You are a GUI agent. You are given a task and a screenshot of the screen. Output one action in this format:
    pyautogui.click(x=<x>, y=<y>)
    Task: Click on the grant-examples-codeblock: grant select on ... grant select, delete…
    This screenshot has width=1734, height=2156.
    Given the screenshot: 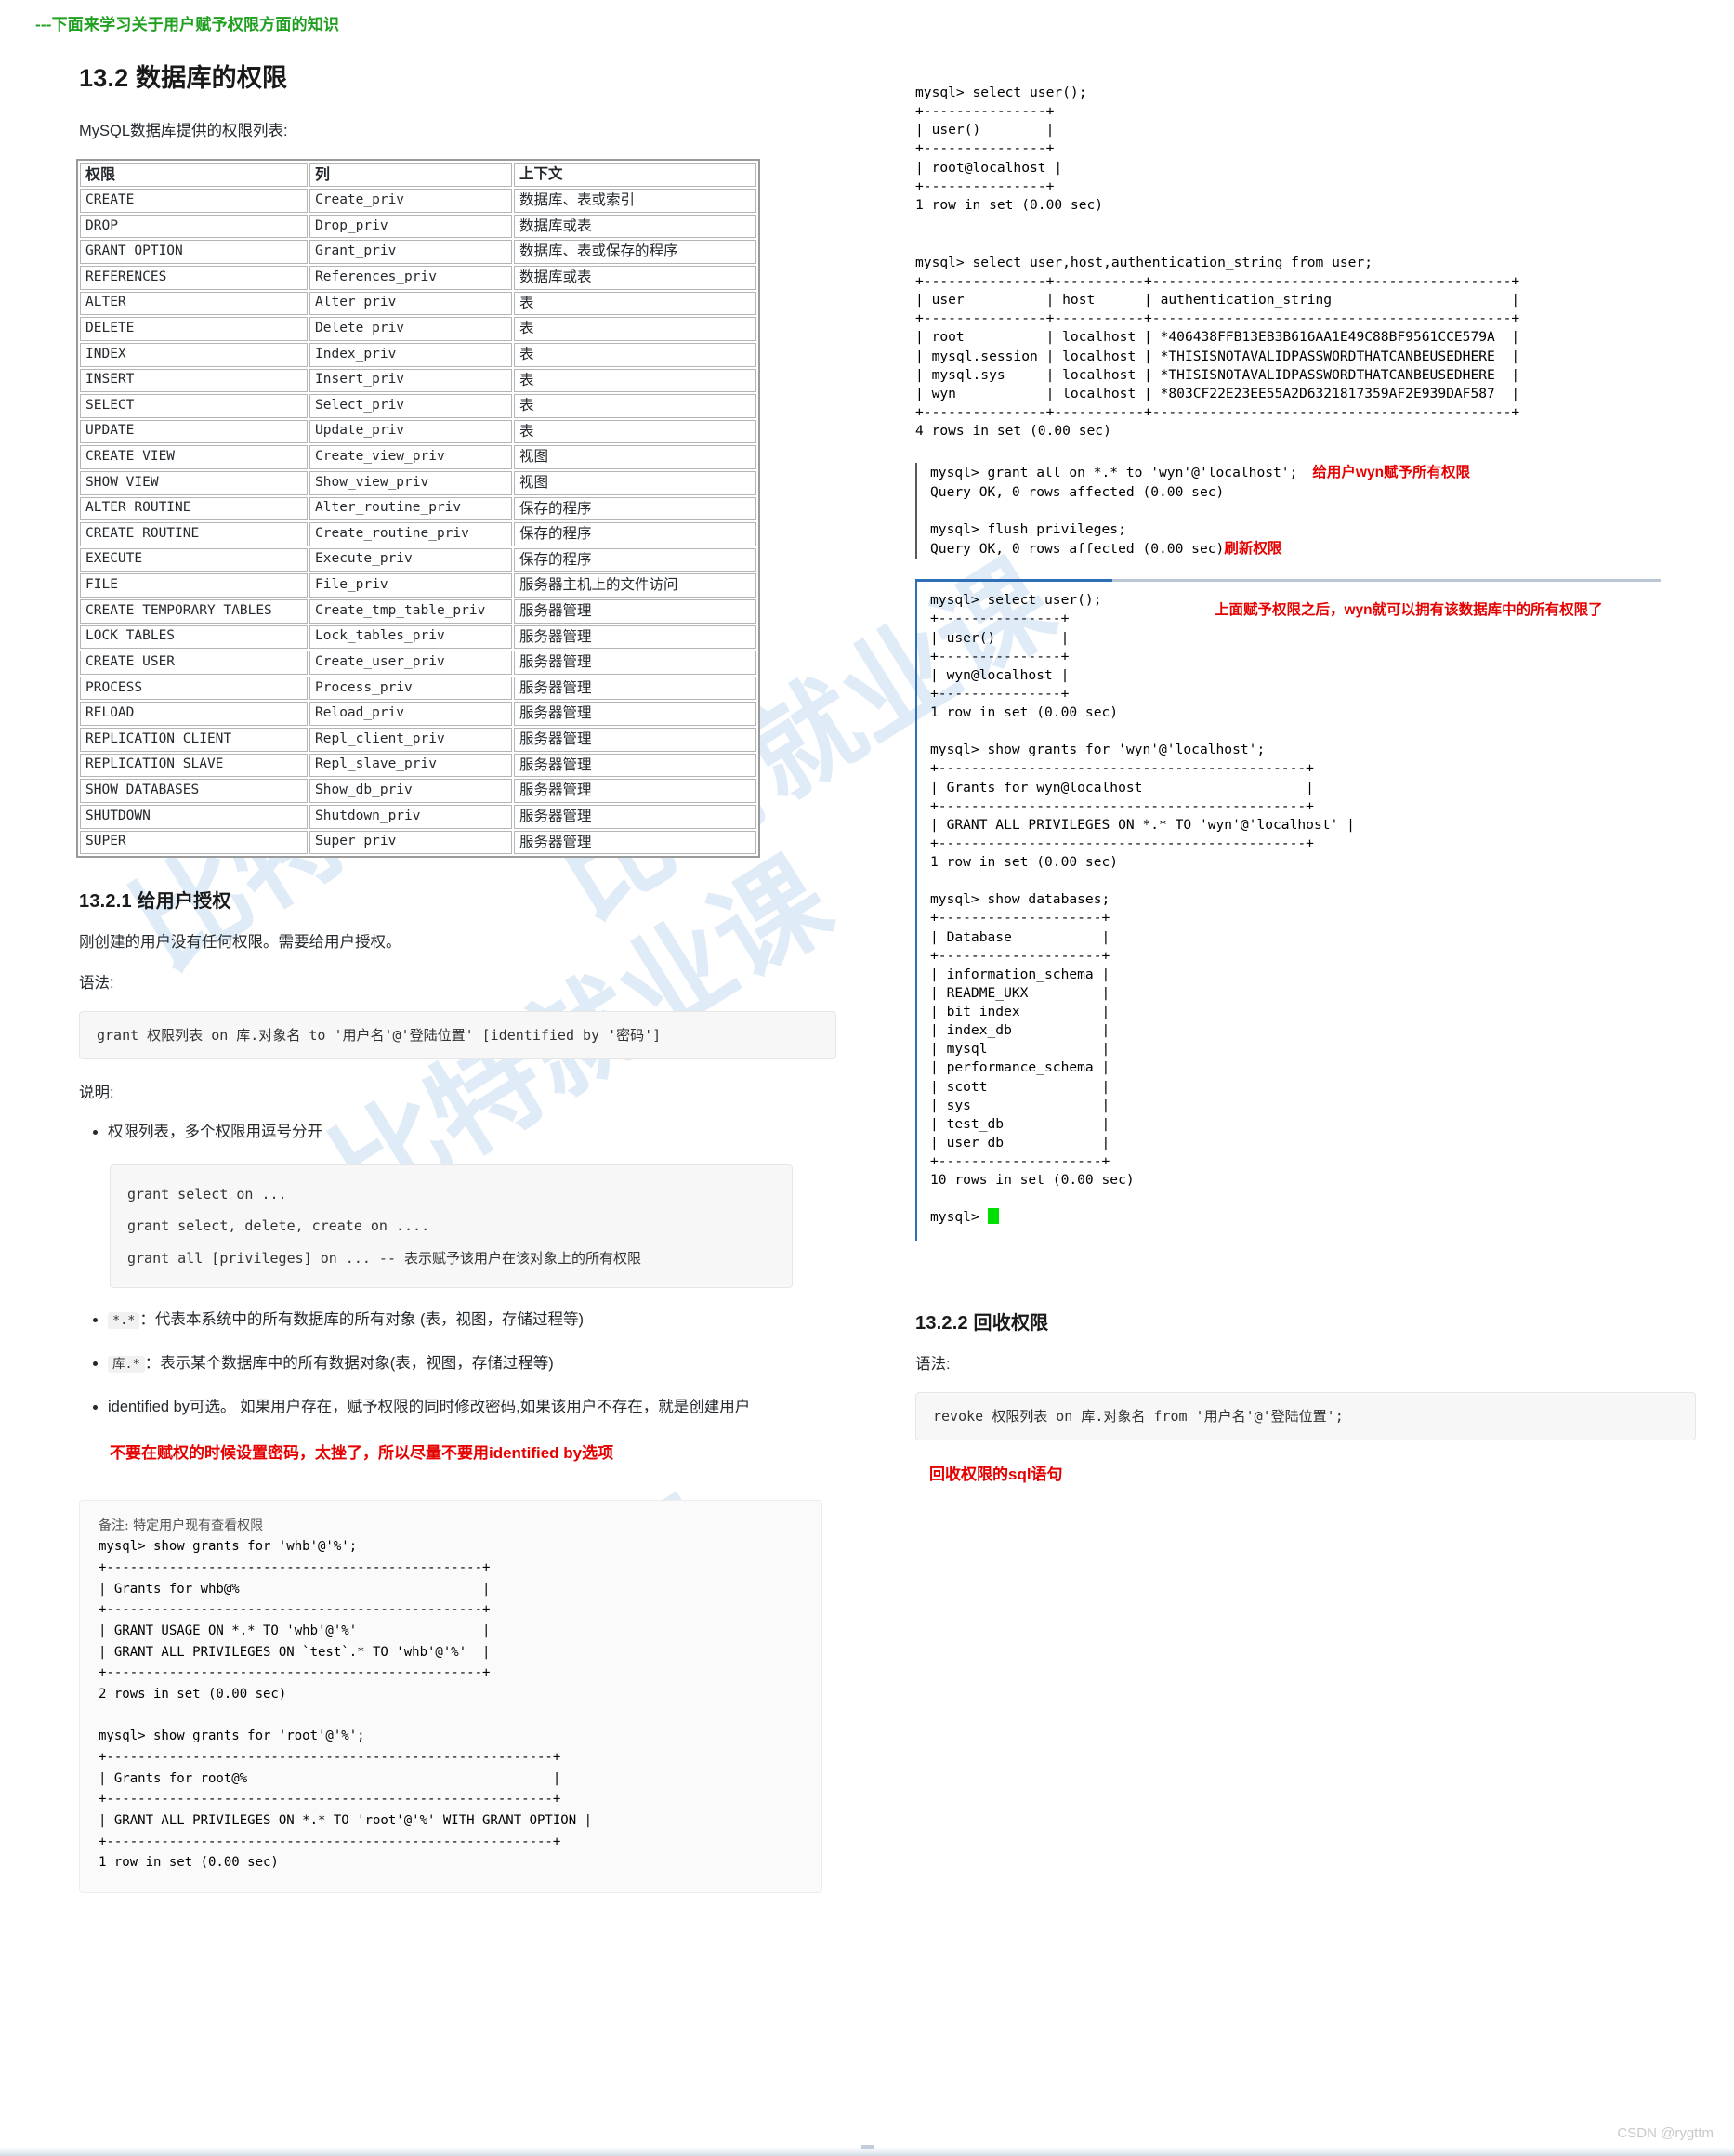 What is the action you would take?
    pyautogui.click(x=451, y=1226)
    